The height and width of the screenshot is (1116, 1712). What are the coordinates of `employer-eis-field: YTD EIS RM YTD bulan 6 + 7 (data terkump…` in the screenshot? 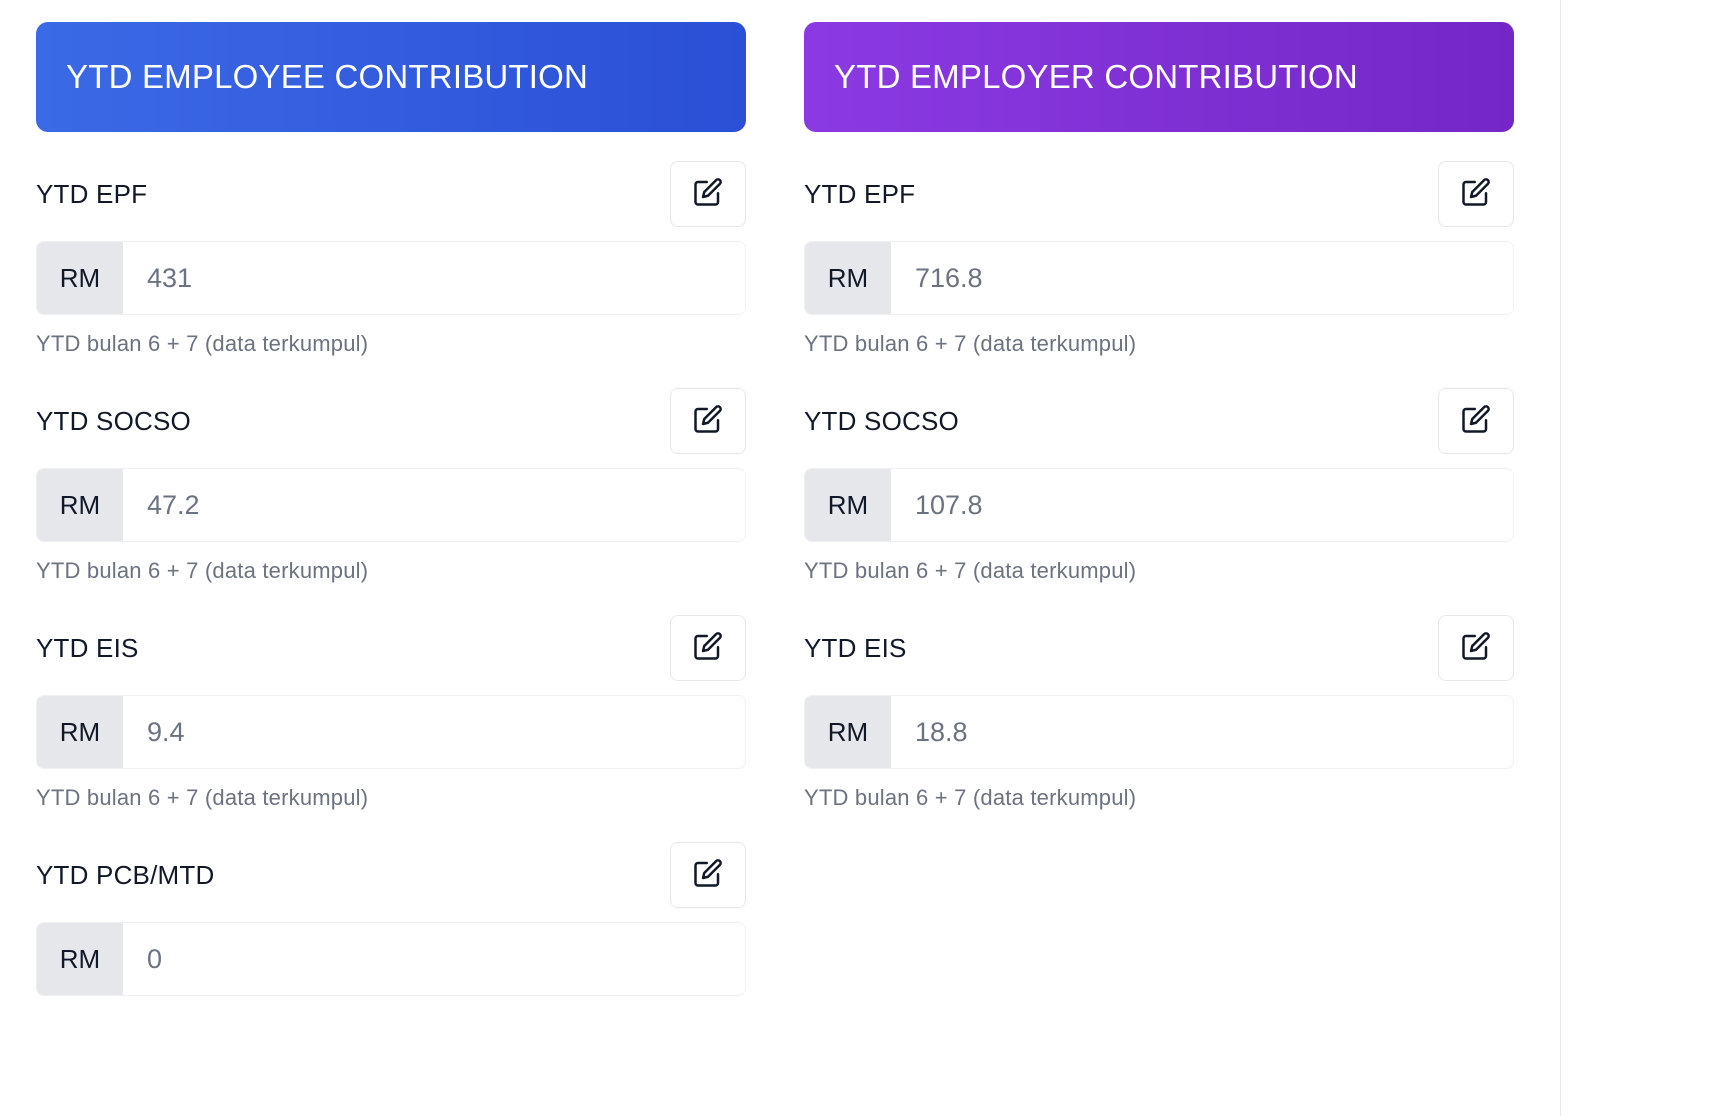 It's located at (1159, 728).